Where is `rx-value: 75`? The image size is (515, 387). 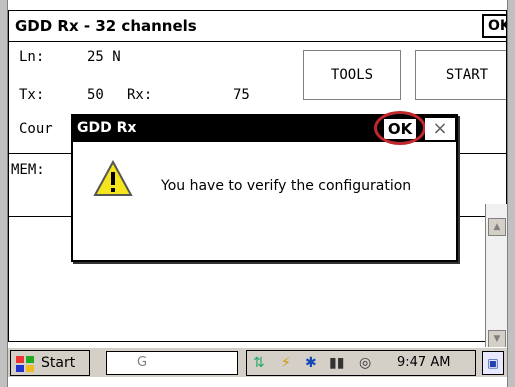 rx-value: 75 is located at coordinates (241, 95).